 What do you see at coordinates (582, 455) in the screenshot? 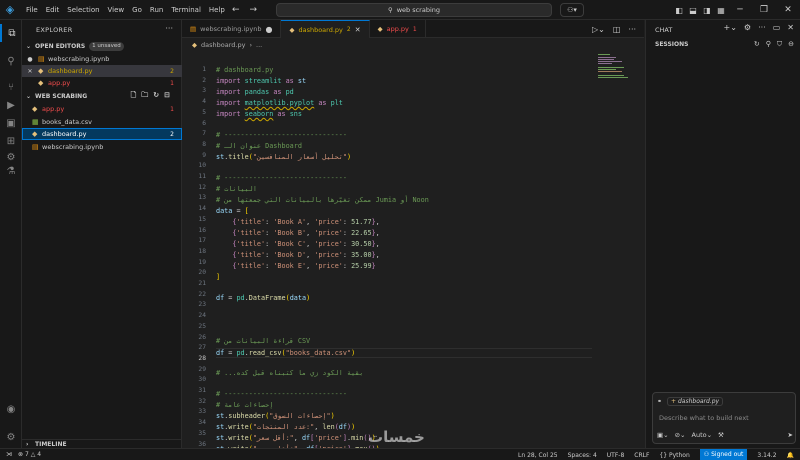
I see `indentation: Spaces: 4` at bounding box center [582, 455].